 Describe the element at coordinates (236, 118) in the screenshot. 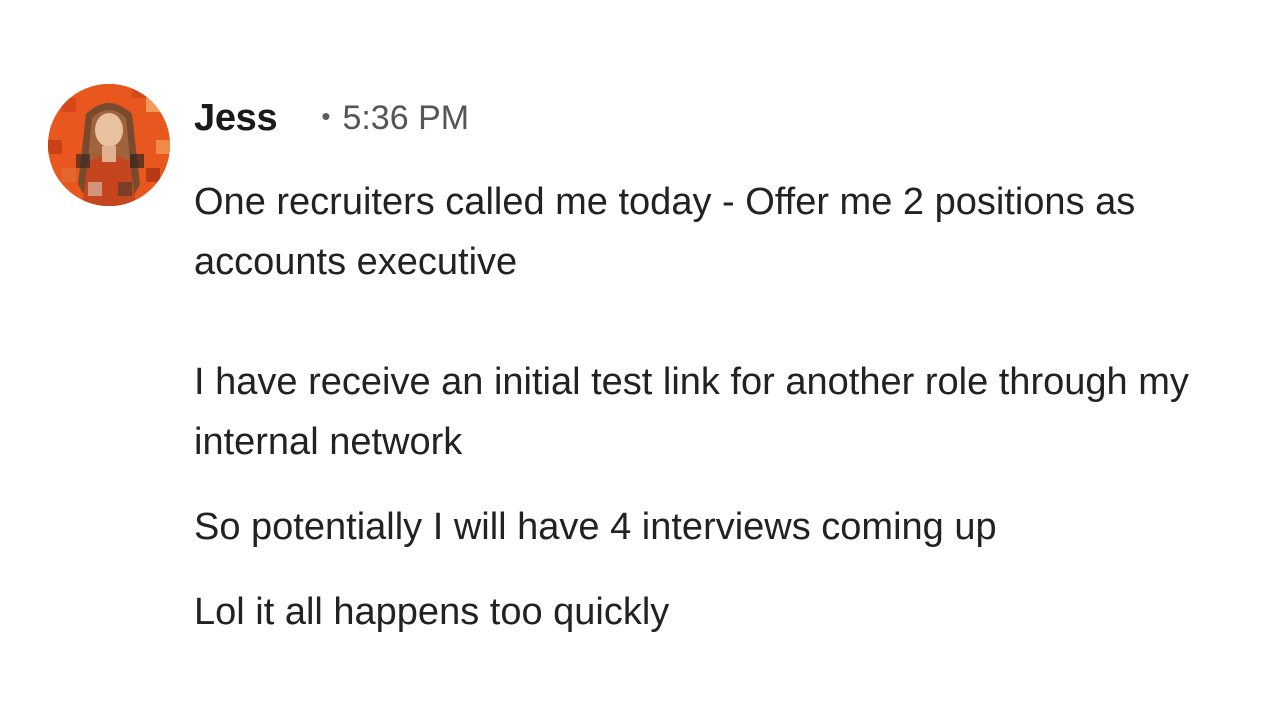

I see `author-name: Jess` at that location.